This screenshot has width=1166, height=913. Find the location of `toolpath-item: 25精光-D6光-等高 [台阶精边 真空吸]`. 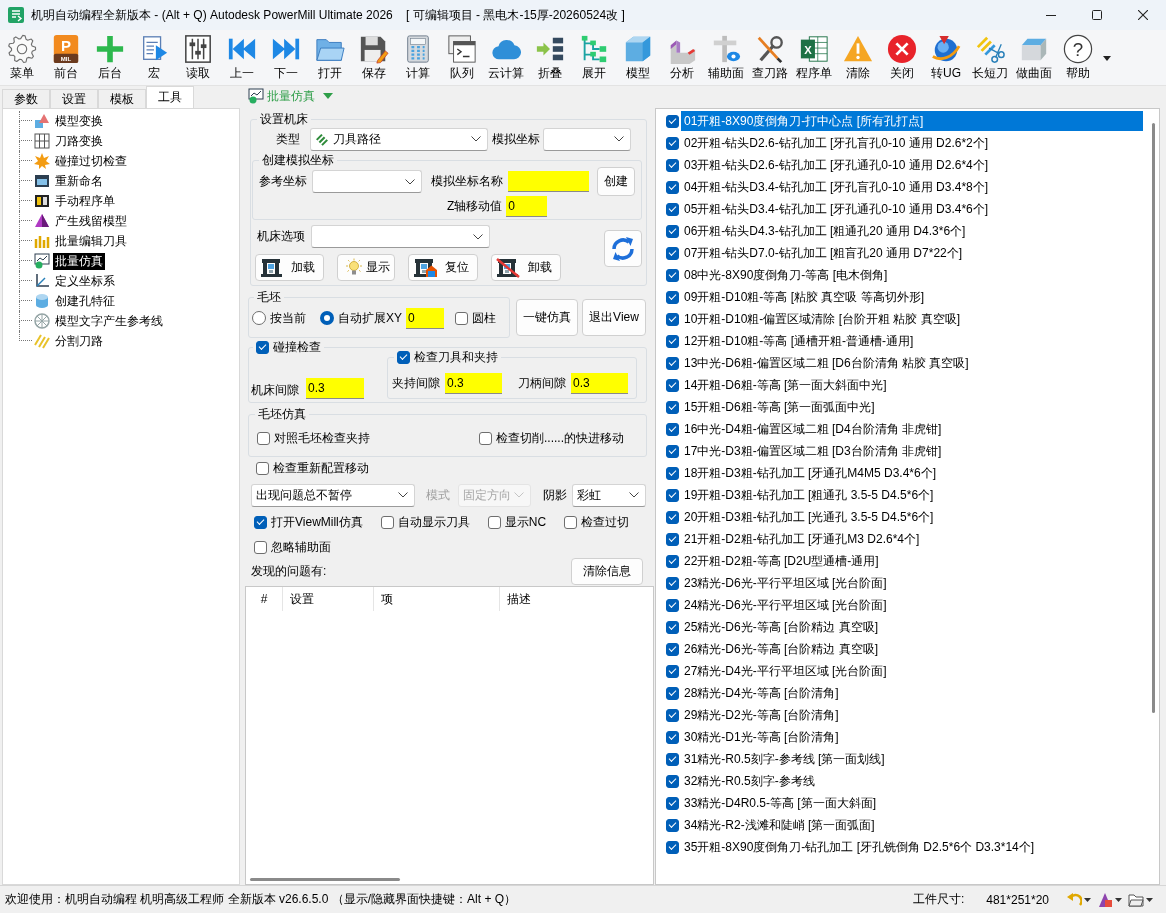

toolpath-item: 25精光-D6光-等高 [台阶精边 真空吸] is located at coordinates (912, 627).